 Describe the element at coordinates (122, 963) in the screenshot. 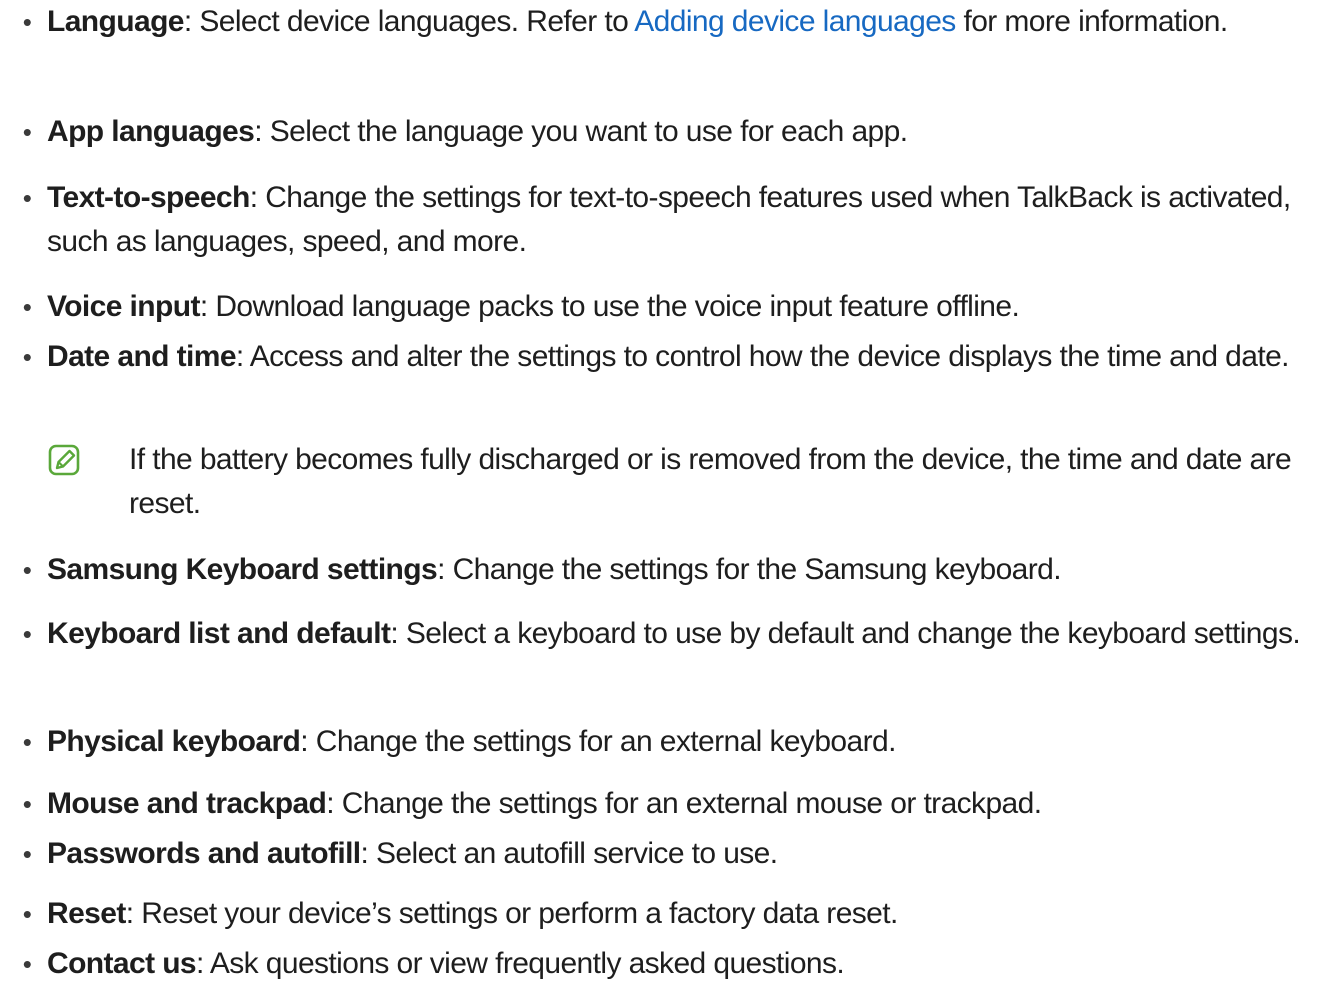

I see `term-label: Contact us` at that location.